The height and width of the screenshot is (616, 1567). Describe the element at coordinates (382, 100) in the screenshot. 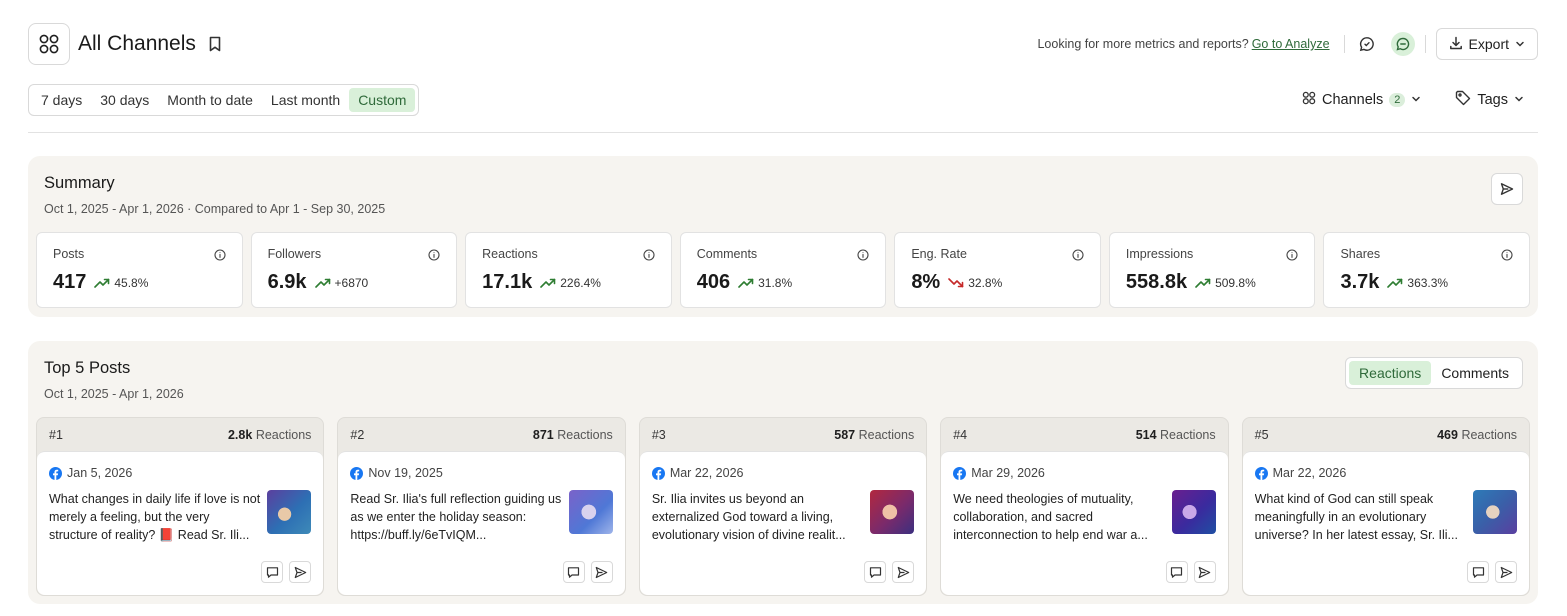

I see `range-custom: Custom` at that location.